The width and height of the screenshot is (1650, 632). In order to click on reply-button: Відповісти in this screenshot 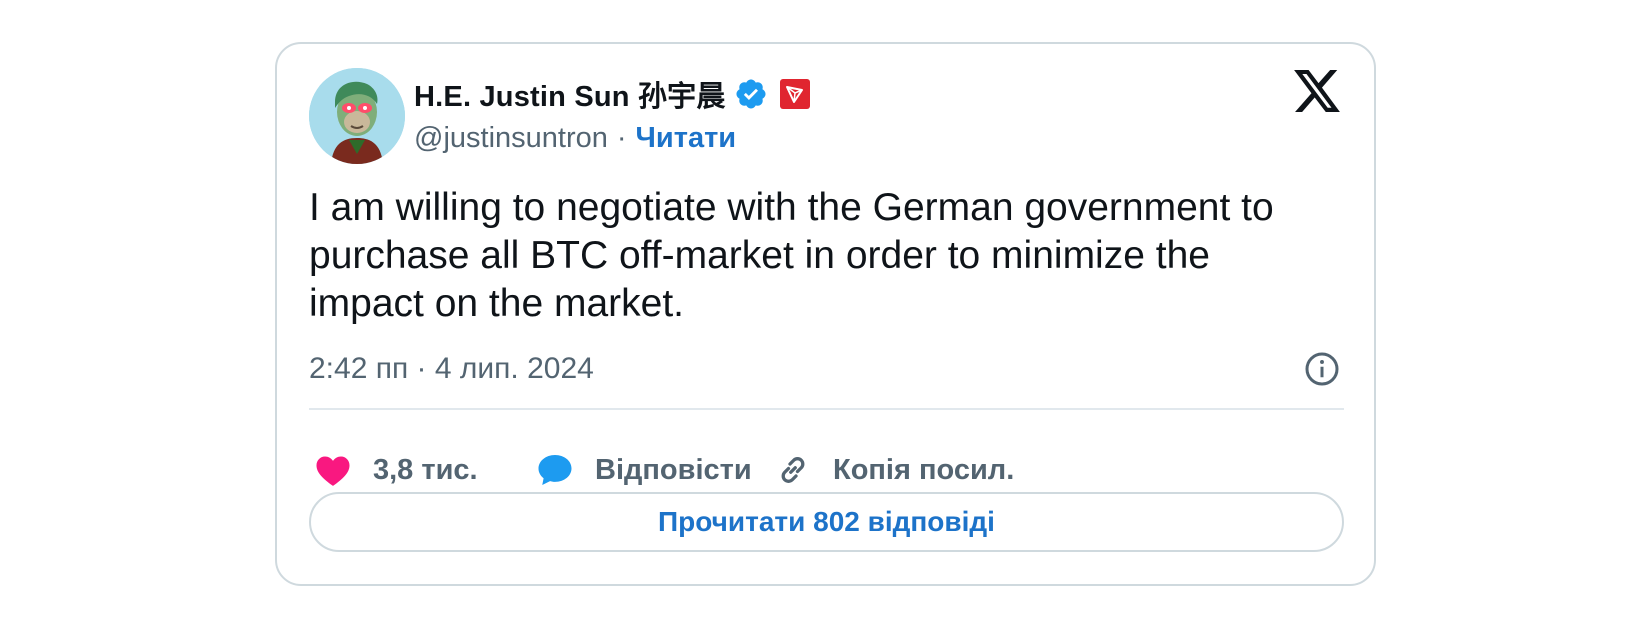, I will do `click(644, 470)`.